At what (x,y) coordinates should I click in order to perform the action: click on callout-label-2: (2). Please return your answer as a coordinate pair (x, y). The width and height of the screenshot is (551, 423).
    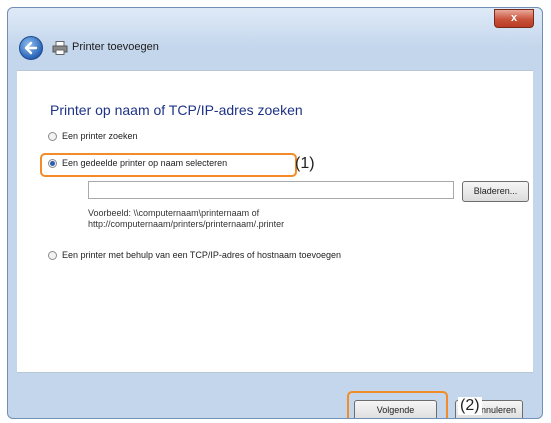
    Looking at the image, I should click on (470, 406).